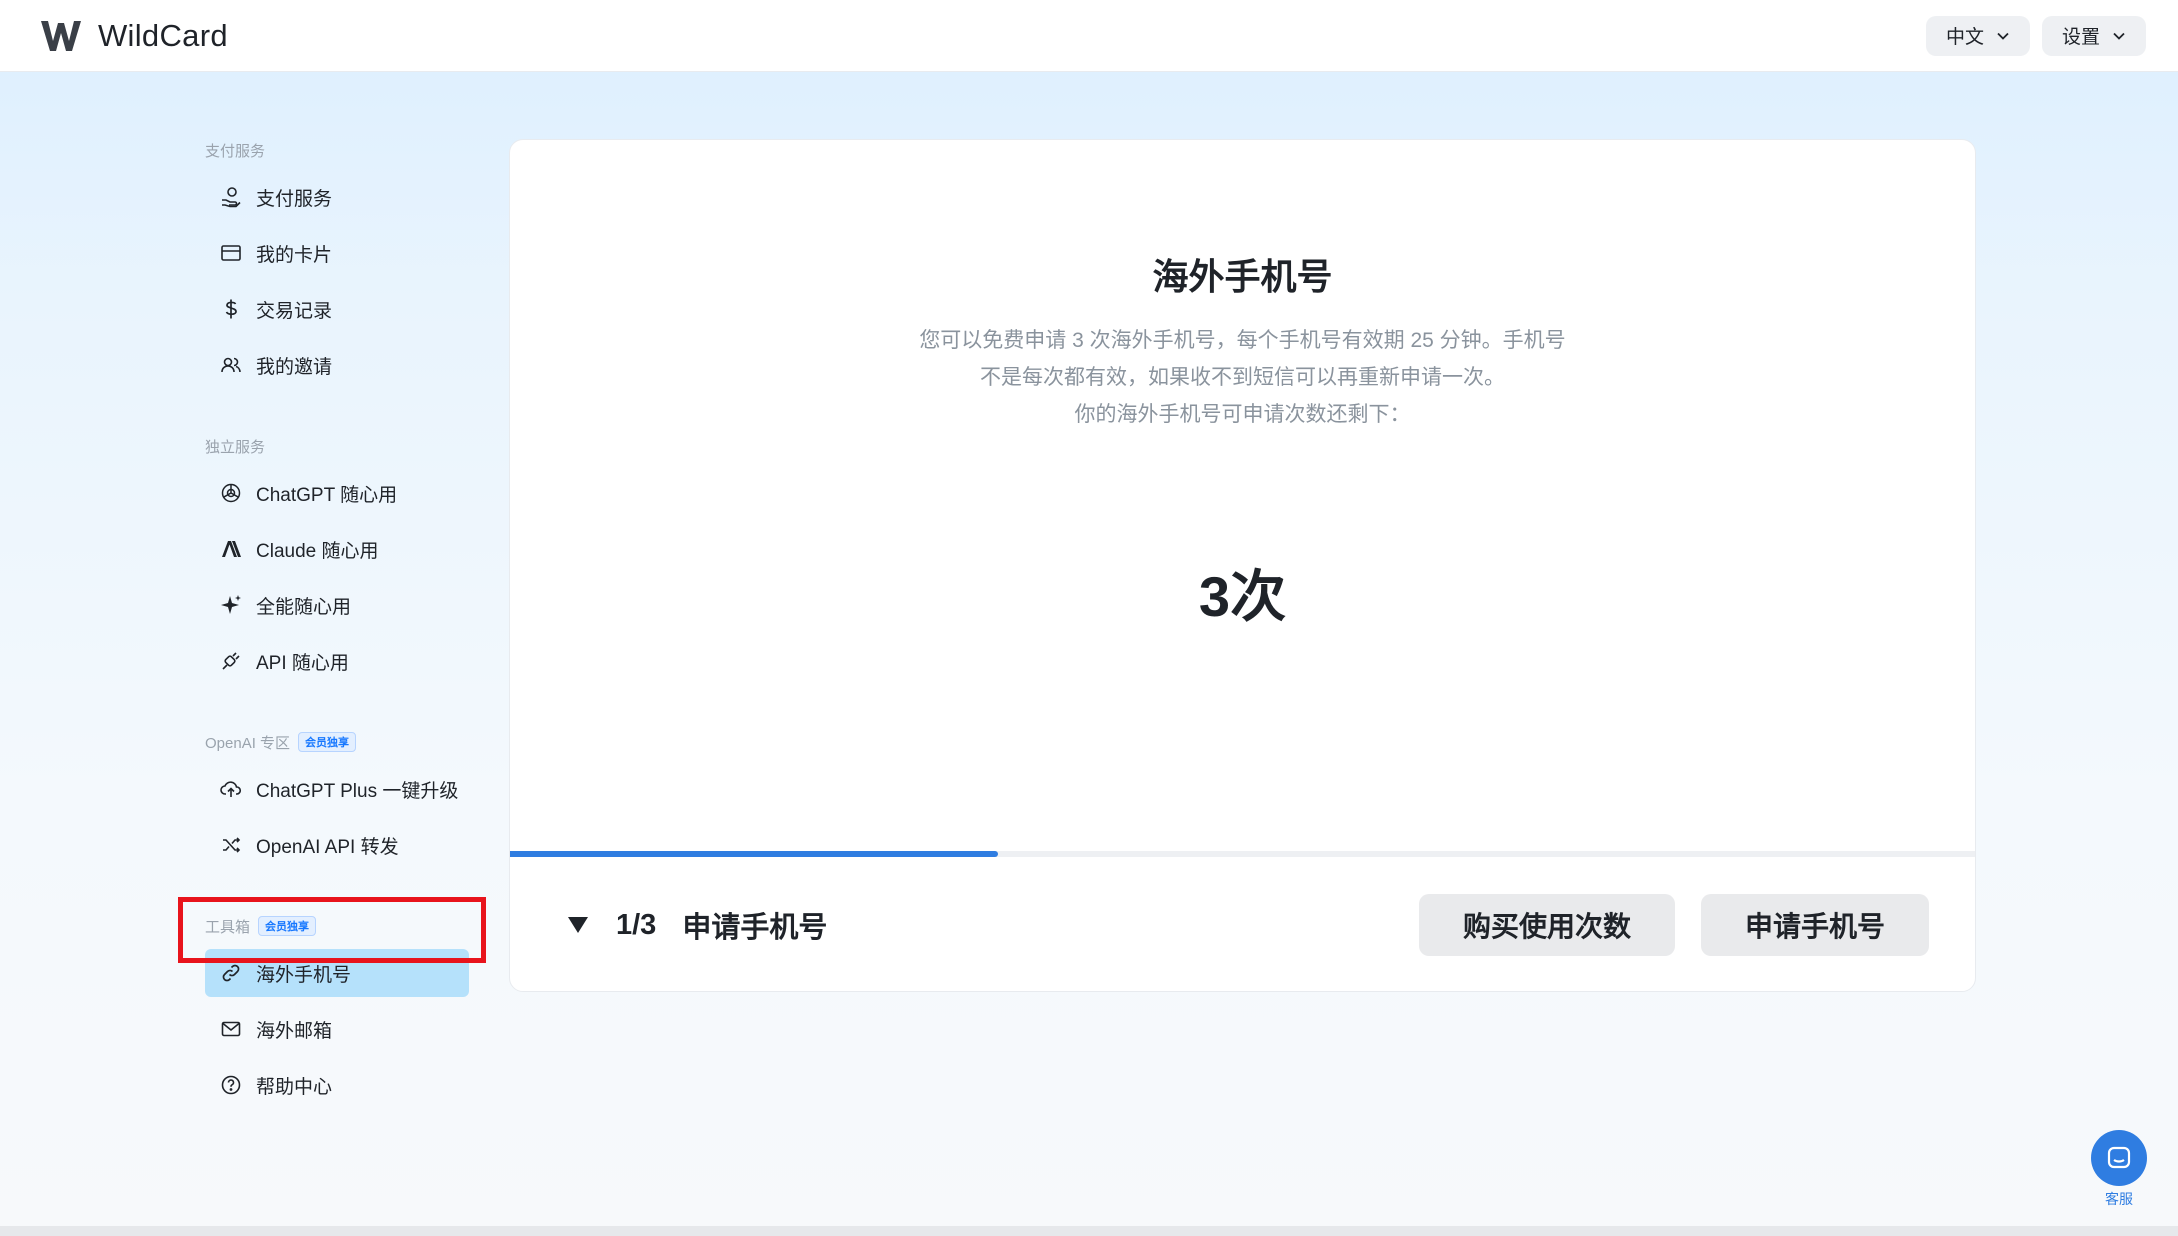 This screenshot has height=1236, width=2178. Describe the element at coordinates (231, 493) in the screenshot. I see `openai-icon` at that location.